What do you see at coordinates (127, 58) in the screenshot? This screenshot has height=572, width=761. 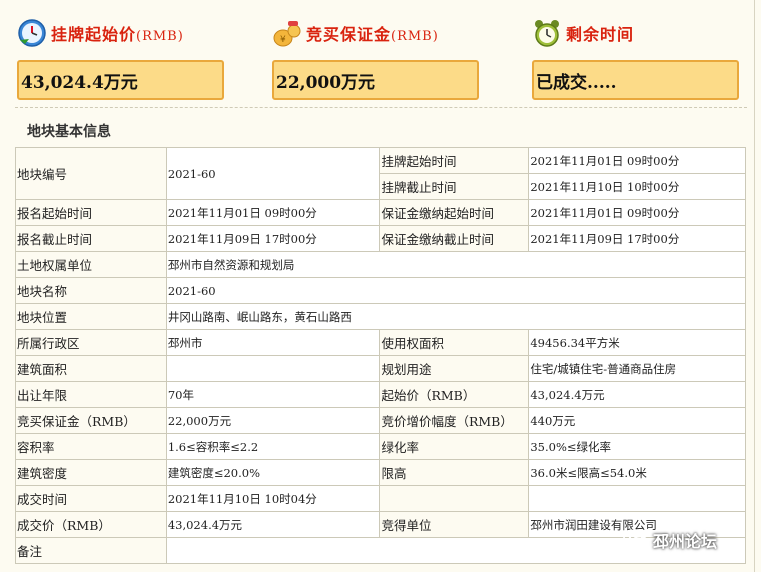 I see `start-price-block: 挂牌起始价(RMB) 43,024.4万元` at bounding box center [127, 58].